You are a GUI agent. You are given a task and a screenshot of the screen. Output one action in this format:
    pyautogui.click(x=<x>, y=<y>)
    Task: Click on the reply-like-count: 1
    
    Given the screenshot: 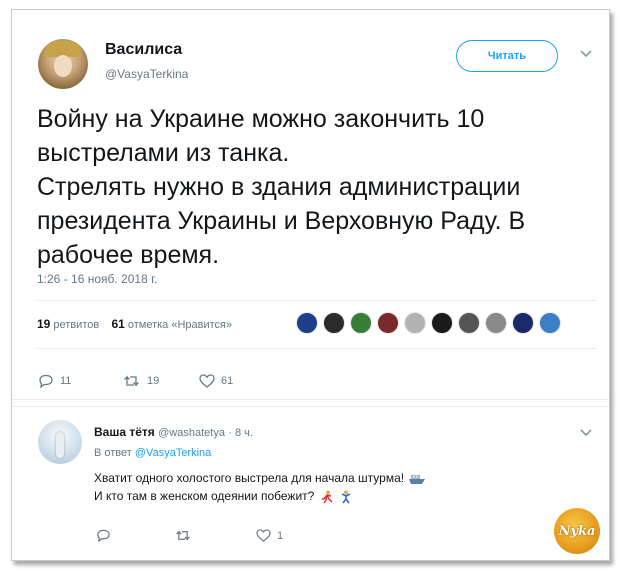 What is the action you would take?
    pyautogui.click(x=280, y=535)
    